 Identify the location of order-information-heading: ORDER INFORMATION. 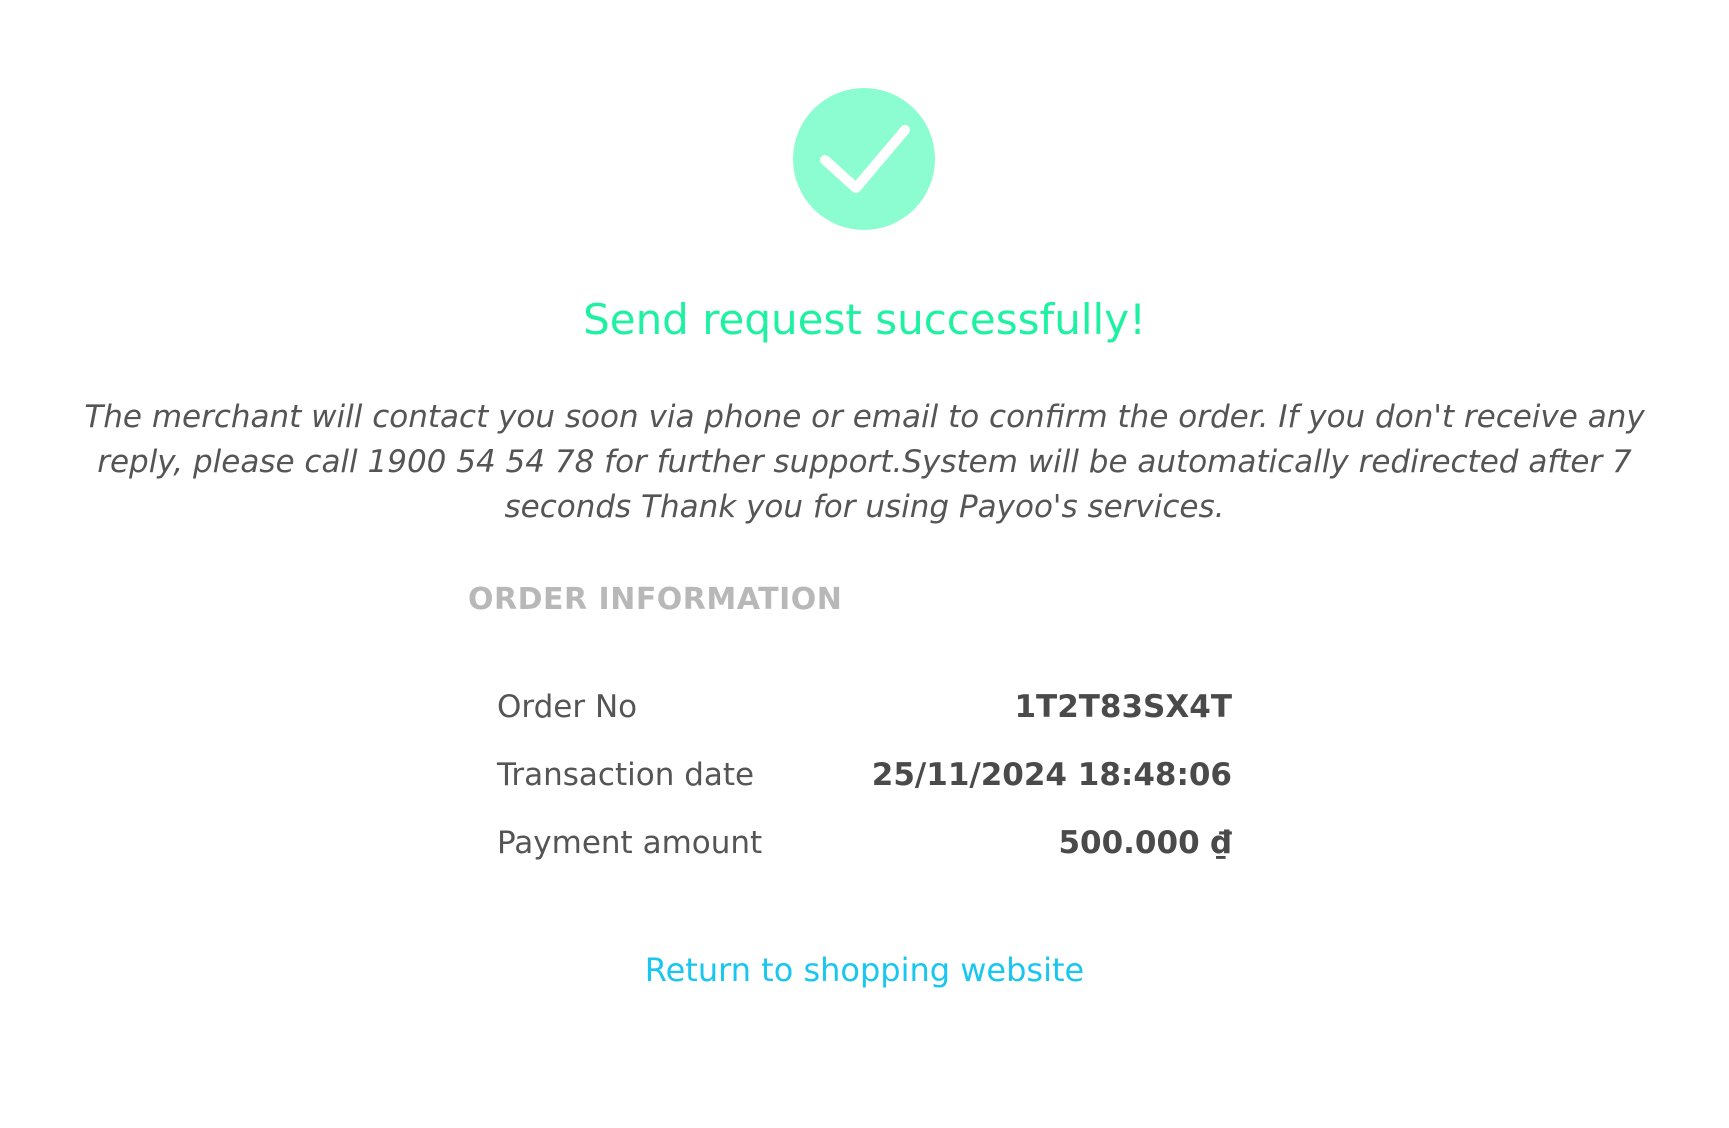
(655, 599).